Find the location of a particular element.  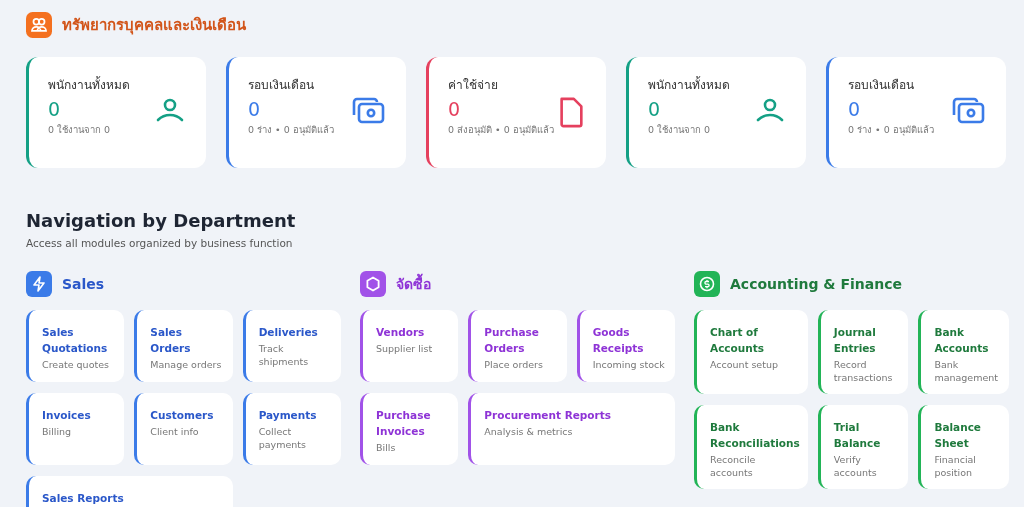

module-title: Sales Reports is located at coordinates (83, 498).